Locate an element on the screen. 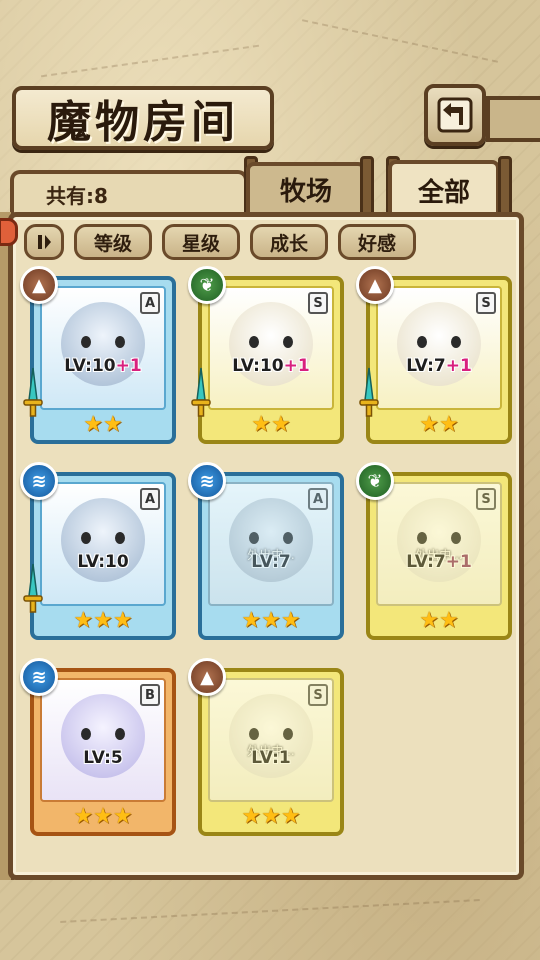 This screenshot has width=540, height=960. monster-level: LV:10 is located at coordinates (103, 562).